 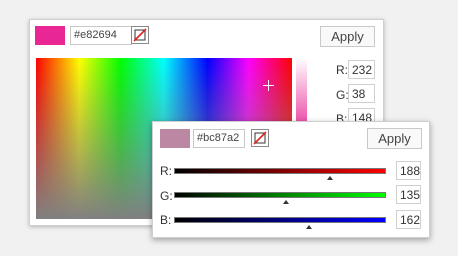 I want to click on green-slider-track, so click(x=280, y=195).